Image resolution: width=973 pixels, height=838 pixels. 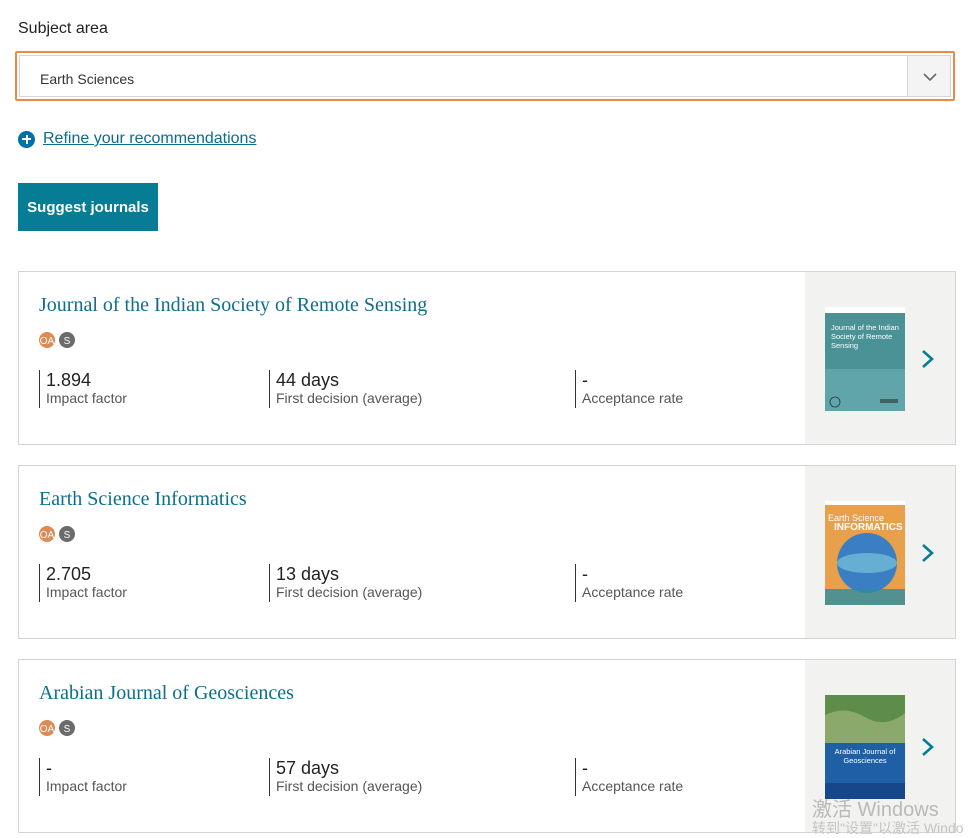 I want to click on chevron-down-icon, so click(x=930, y=77).